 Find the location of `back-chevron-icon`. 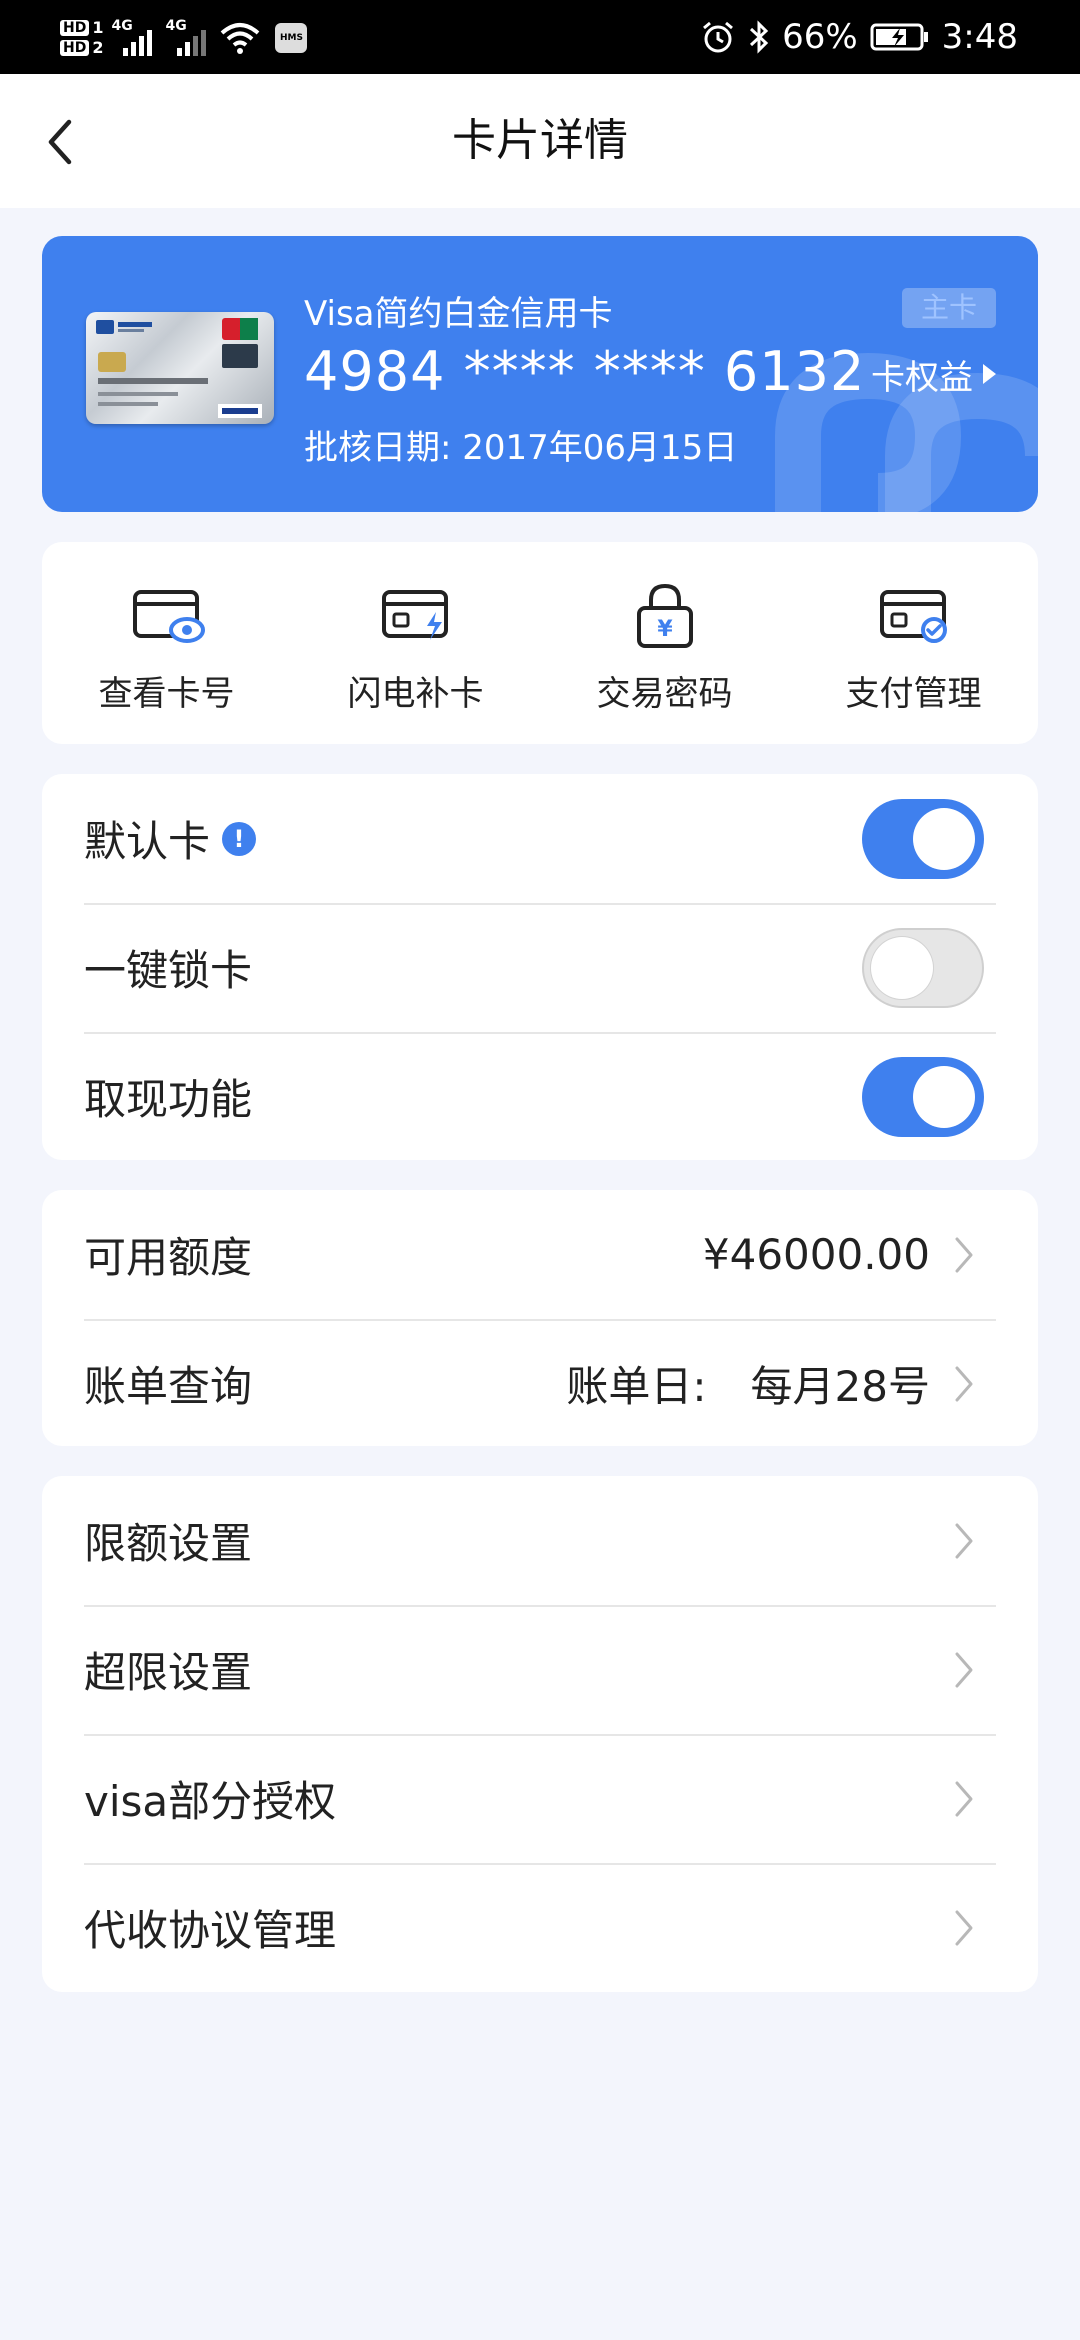

back-chevron-icon is located at coordinates (60, 142).